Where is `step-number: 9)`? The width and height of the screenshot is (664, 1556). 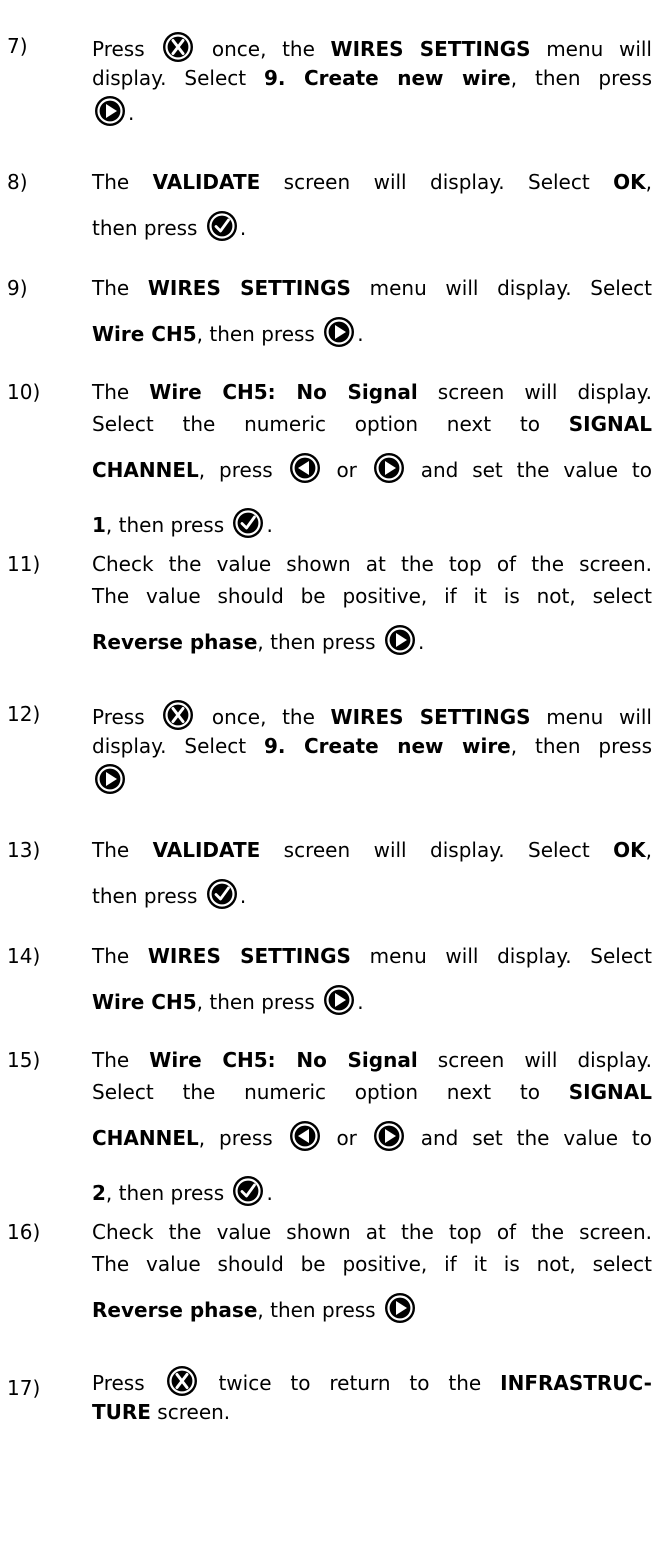 step-number: 9) is located at coordinates (17, 288).